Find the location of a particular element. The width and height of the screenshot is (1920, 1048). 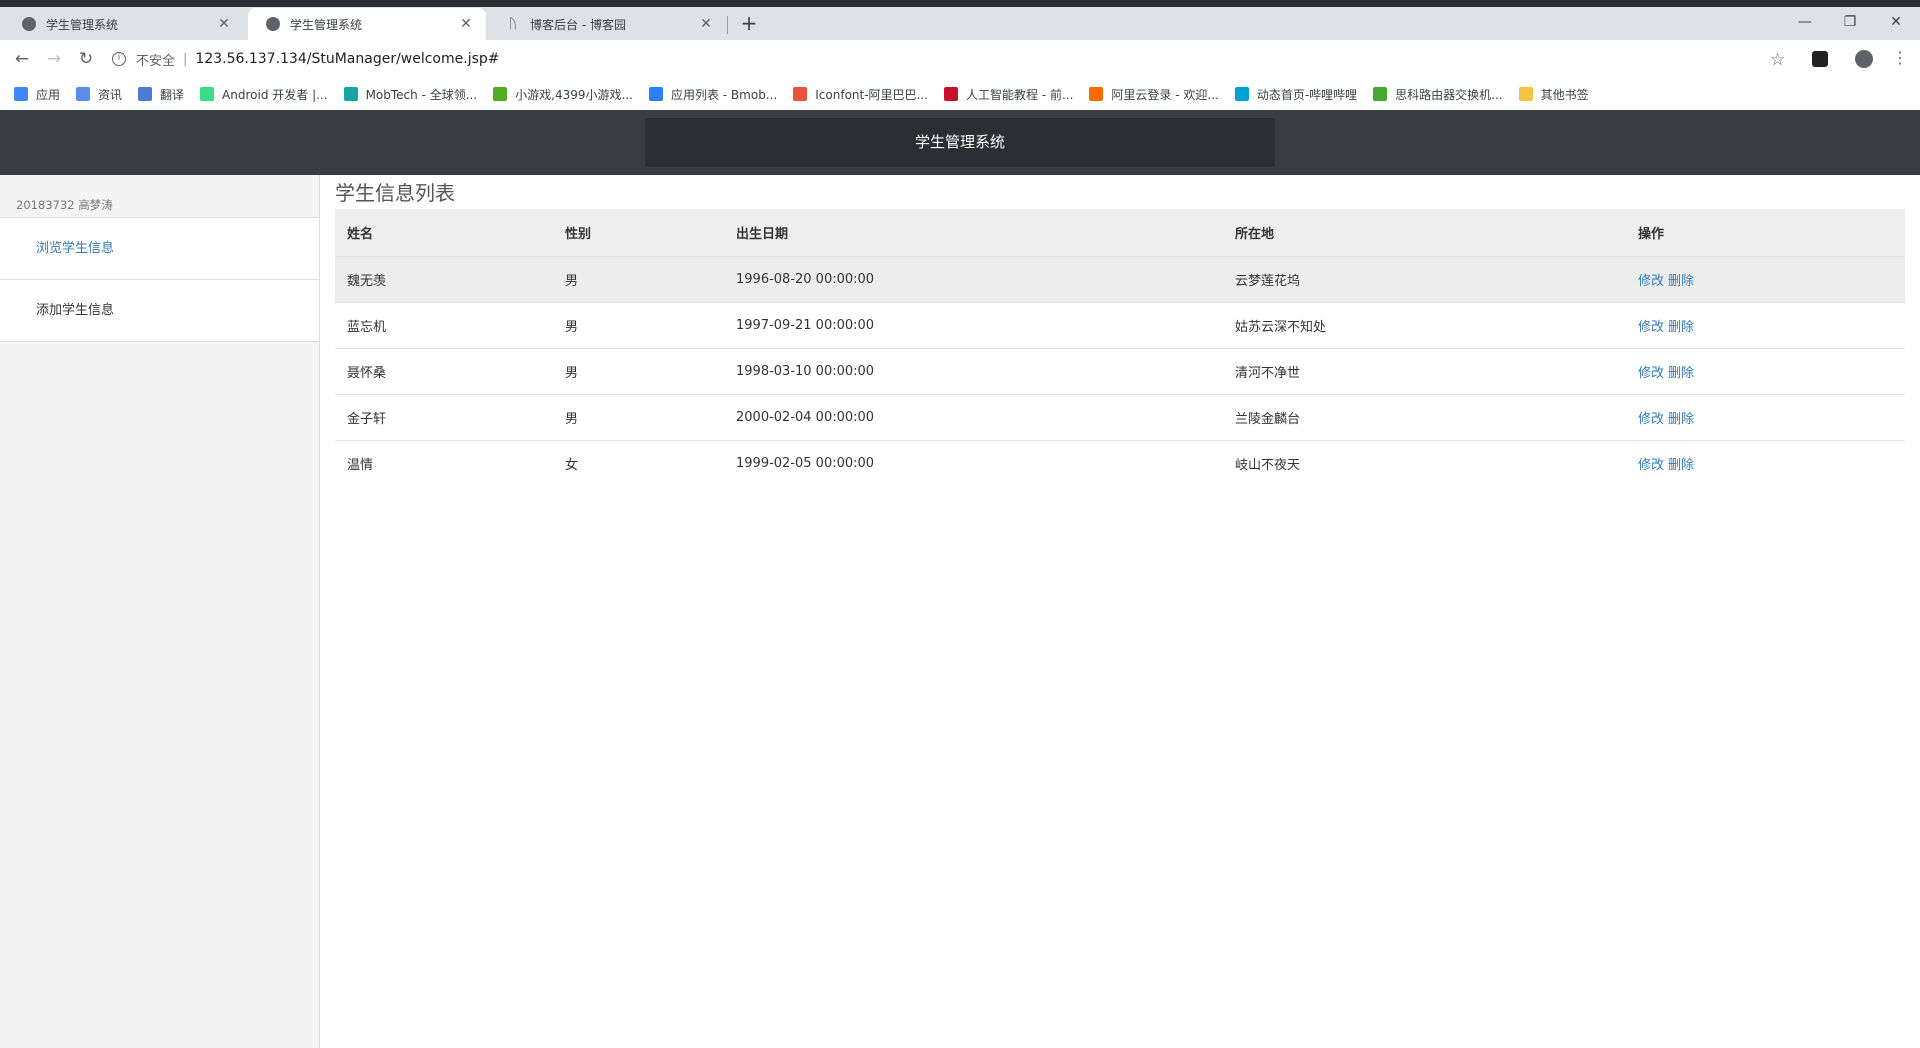

bookmark-news: 资讯 is located at coordinates (99, 94).